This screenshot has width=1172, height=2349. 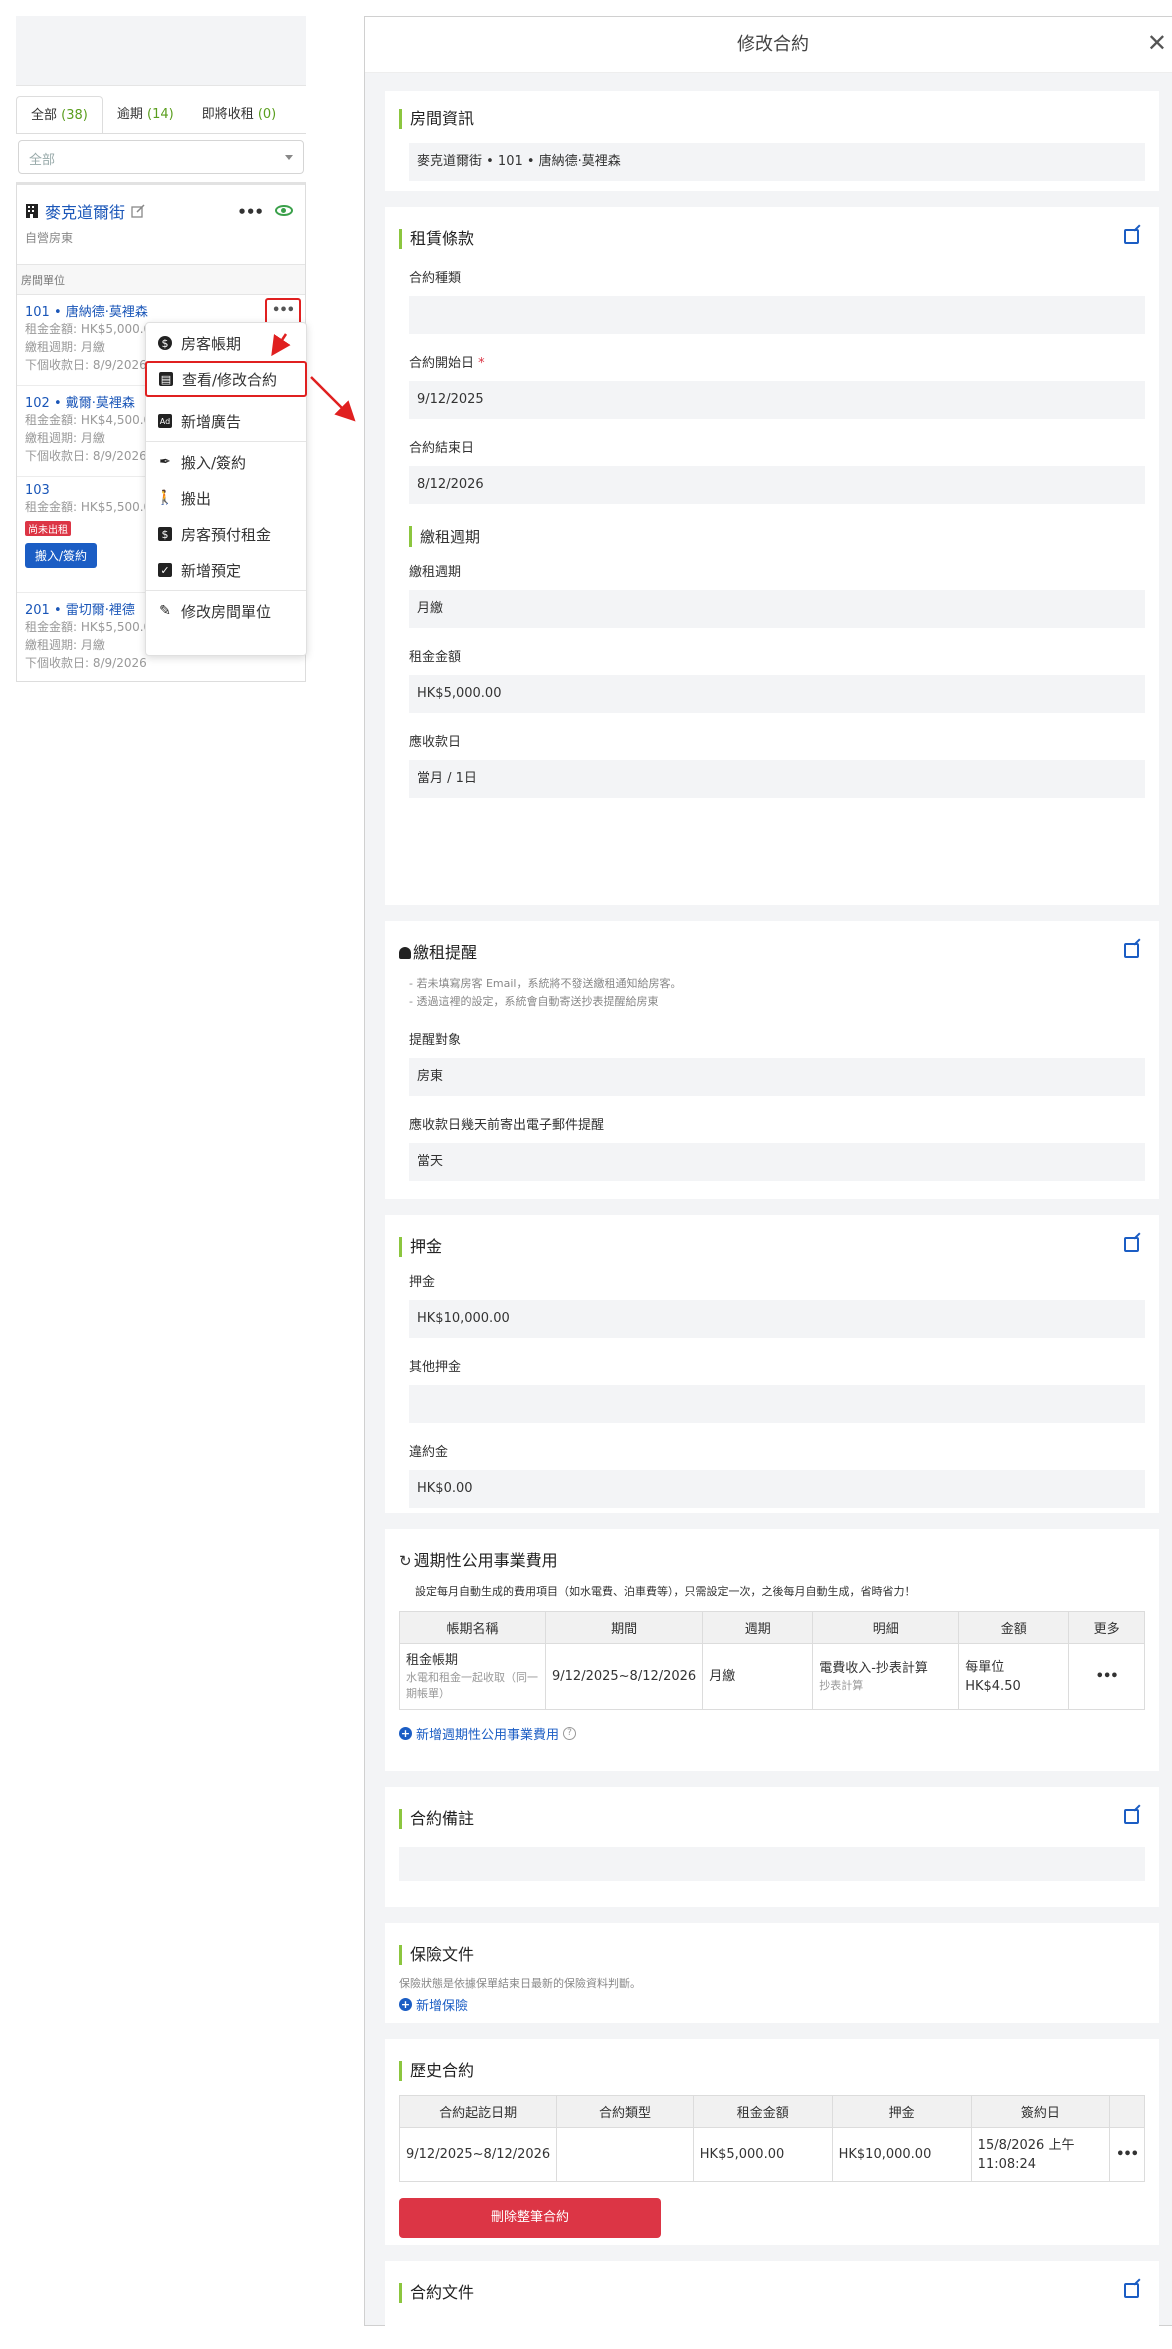 What do you see at coordinates (777, 162) in the screenshot?
I see `room-info-value: 麥克道爾街 • 101 • 唐納德·莫裡森` at bounding box center [777, 162].